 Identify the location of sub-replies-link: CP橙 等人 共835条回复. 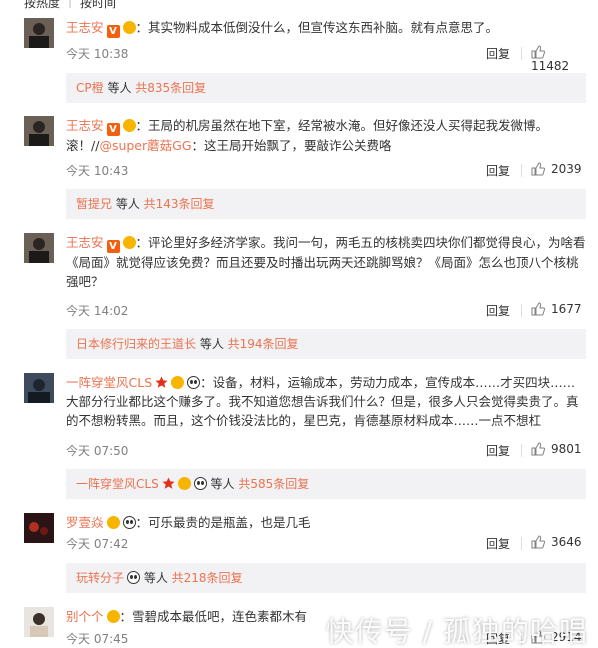
(326, 88).